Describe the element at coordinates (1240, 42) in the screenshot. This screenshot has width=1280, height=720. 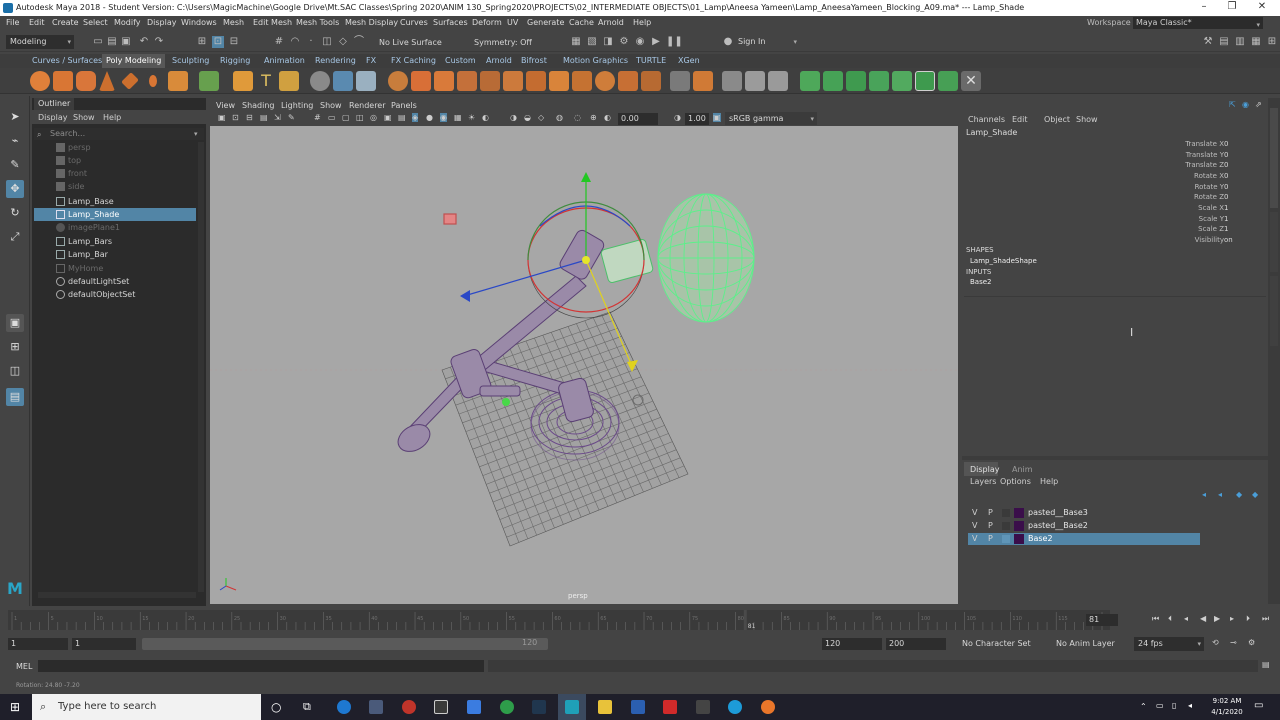
I see `tool-settings-icon: ▥` at that location.